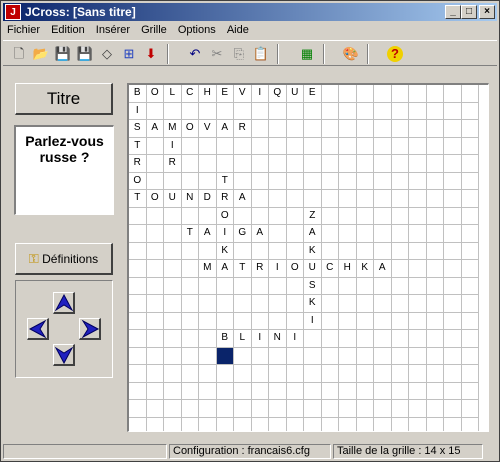  What do you see at coordinates (129, 54) in the screenshot?
I see `grid-icon: ⊞` at bounding box center [129, 54].